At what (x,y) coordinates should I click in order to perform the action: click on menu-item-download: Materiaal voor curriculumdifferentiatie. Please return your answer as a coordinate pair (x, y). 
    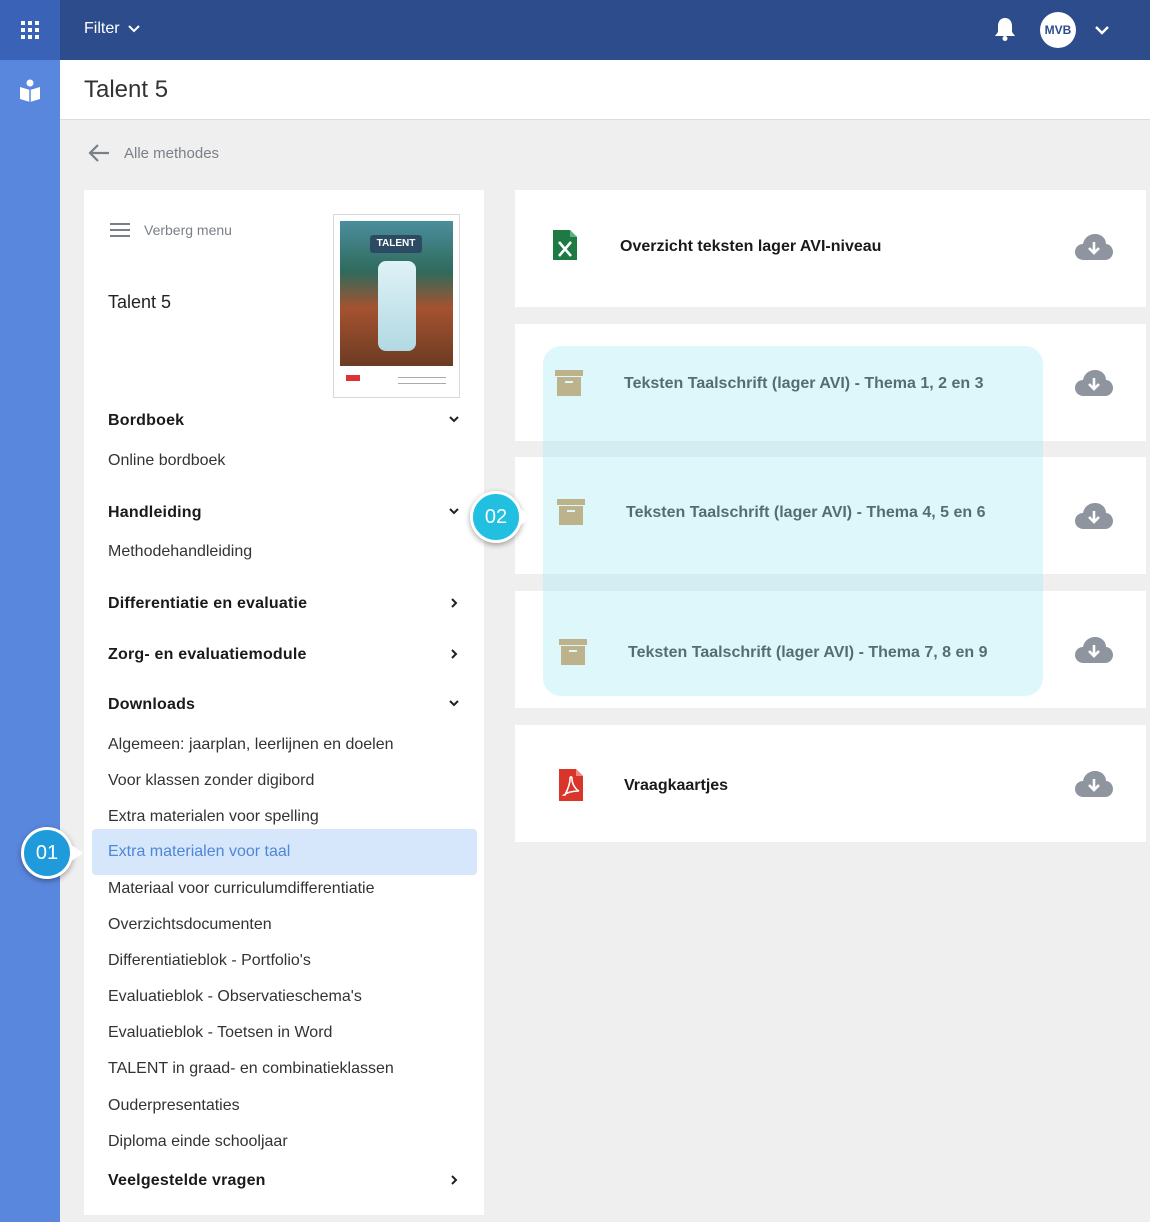
    Looking at the image, I should click on (241, 889).